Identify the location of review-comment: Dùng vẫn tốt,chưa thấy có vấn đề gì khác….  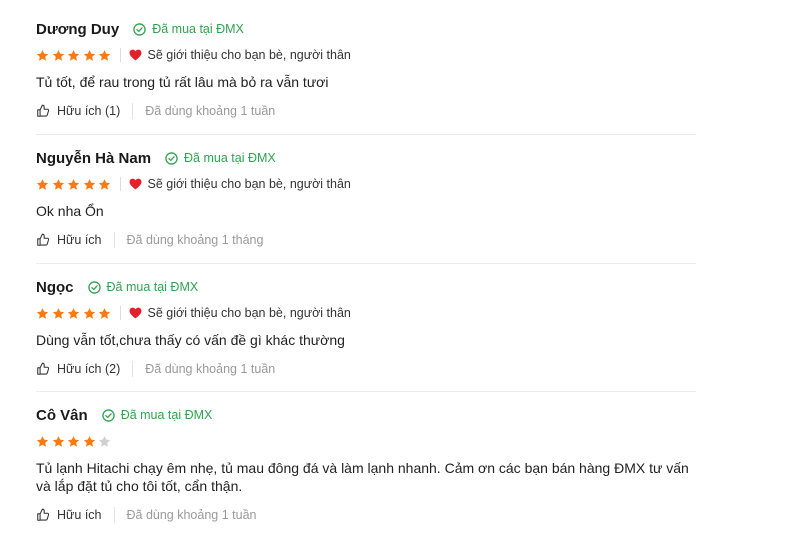
(190, 340).